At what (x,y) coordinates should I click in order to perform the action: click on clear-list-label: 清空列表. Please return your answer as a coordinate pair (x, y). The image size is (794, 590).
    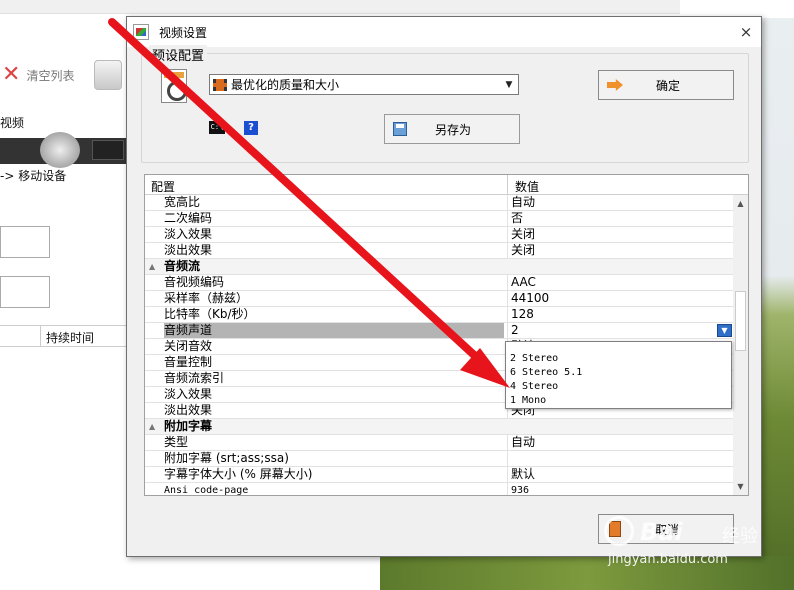
    Looking at the image, I should click on (50, 75).